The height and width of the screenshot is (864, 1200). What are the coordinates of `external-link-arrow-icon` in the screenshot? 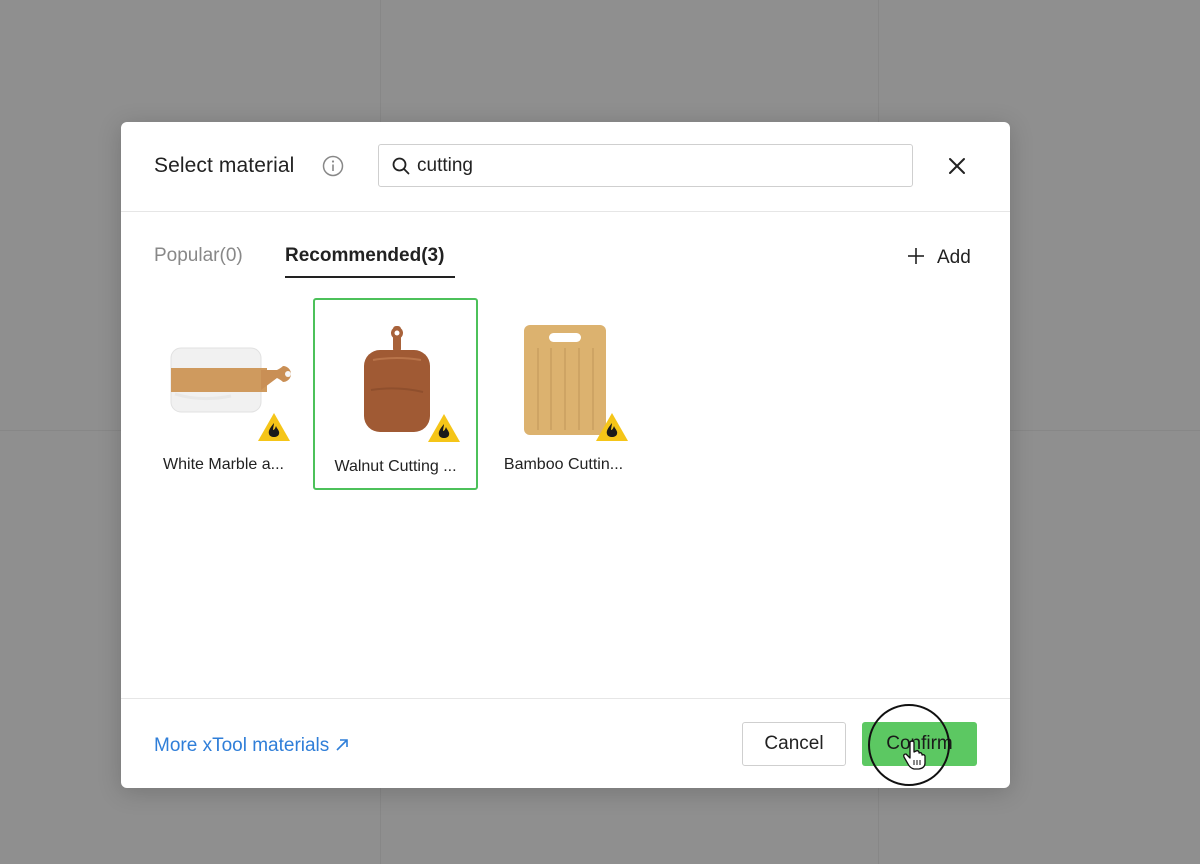 It's located at (342, 745).